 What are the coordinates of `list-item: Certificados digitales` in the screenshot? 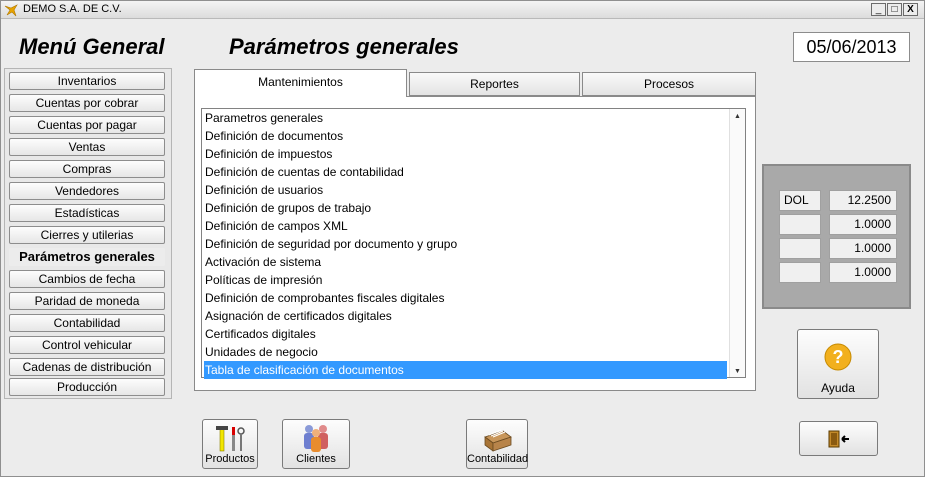 It's located at (465, 334).